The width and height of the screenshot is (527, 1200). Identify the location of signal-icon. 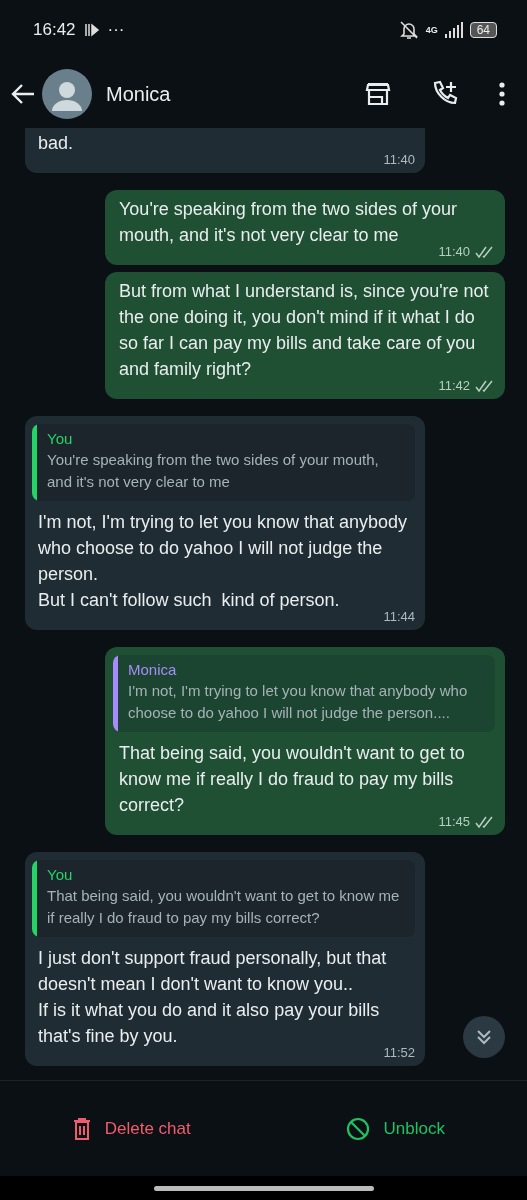
(453, 30).